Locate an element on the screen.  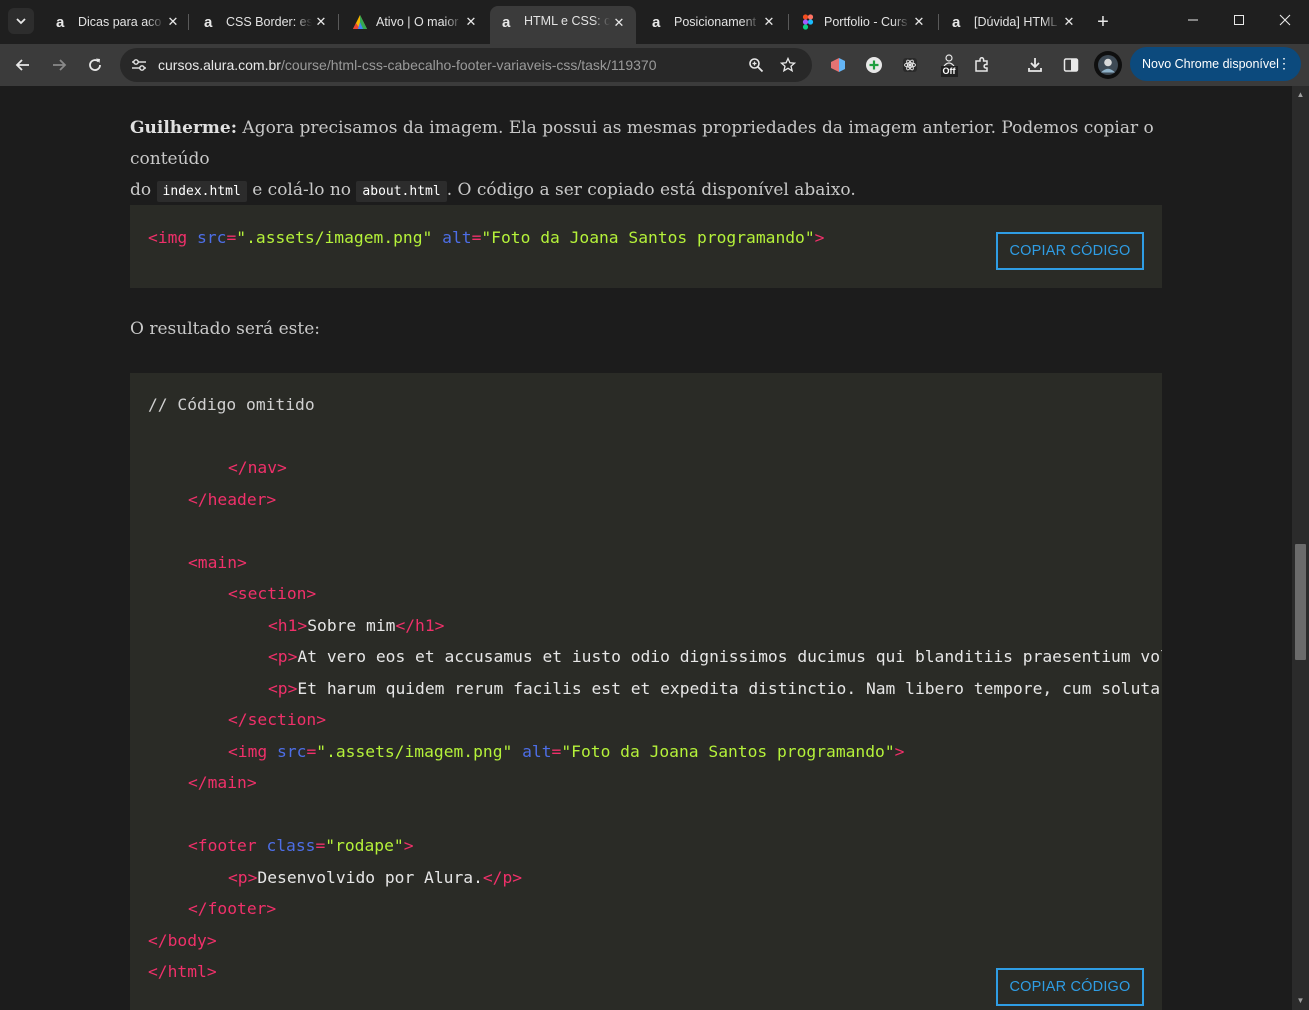
minimize-button is located at coordinates (1193, 20).